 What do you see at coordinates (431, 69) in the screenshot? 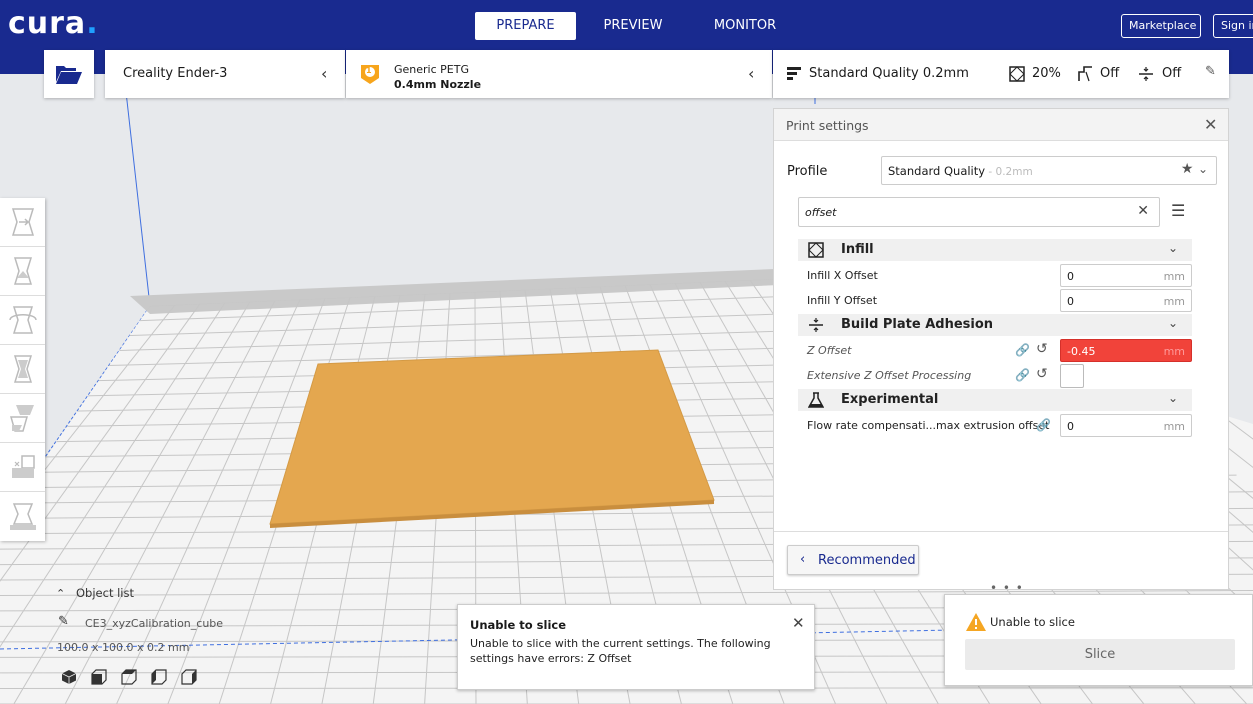
I see `material-name: Generic PETG` at bounding box center [431, 69].